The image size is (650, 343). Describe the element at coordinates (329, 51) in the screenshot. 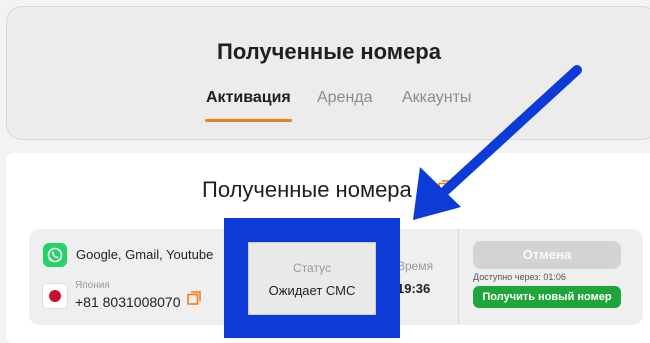

I see `page-title: Полученные номера` at that location.